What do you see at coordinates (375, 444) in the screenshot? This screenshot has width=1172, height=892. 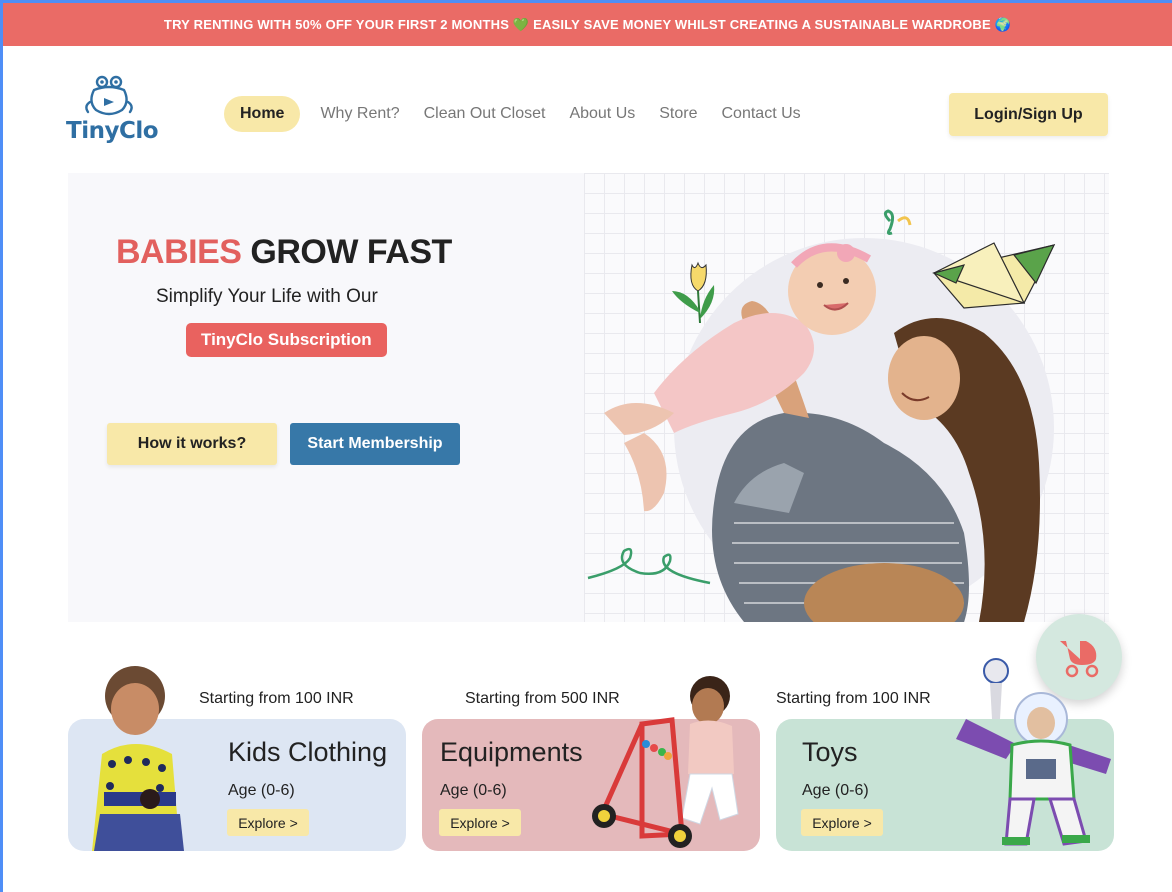 I see `start-membership-button: Start Membership` at bounding box center [375, 444].